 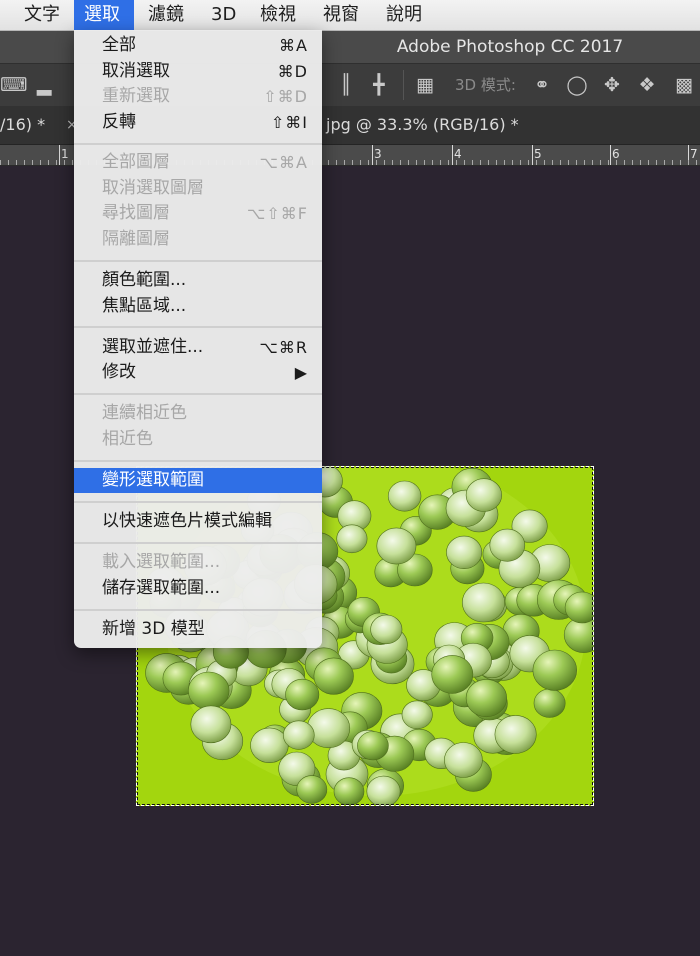 I want to click on menu-item-shortcut: ⌥⇧⌘F, so click(x=277, y=213).